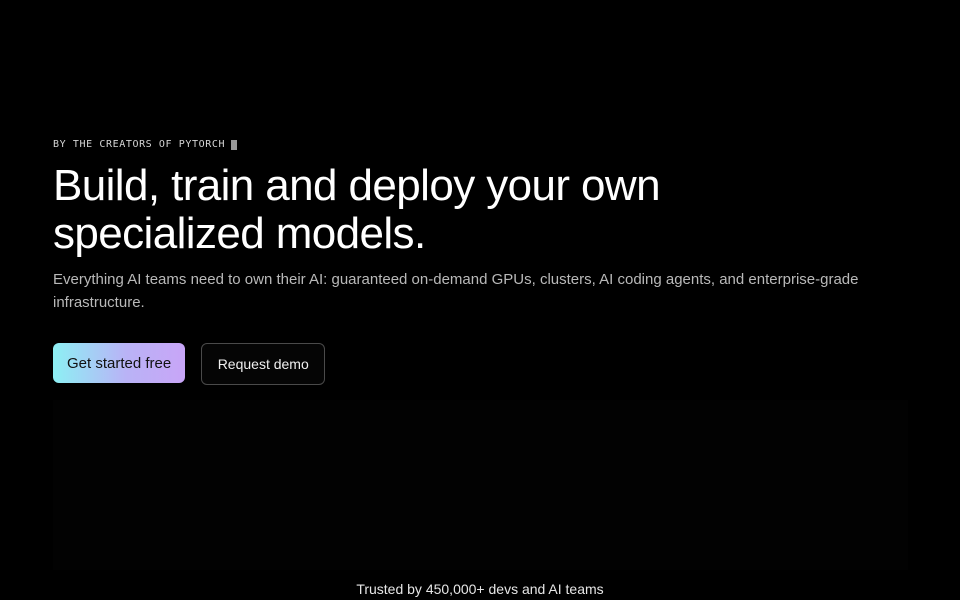 The height and width of the screenshot is (600, 960). What do you see at coordinates (139, 144) in the screenshot?
I see `eyebrow-text: BY THE CREATORS OF PYTORCH` at bounding box center [139, 144].